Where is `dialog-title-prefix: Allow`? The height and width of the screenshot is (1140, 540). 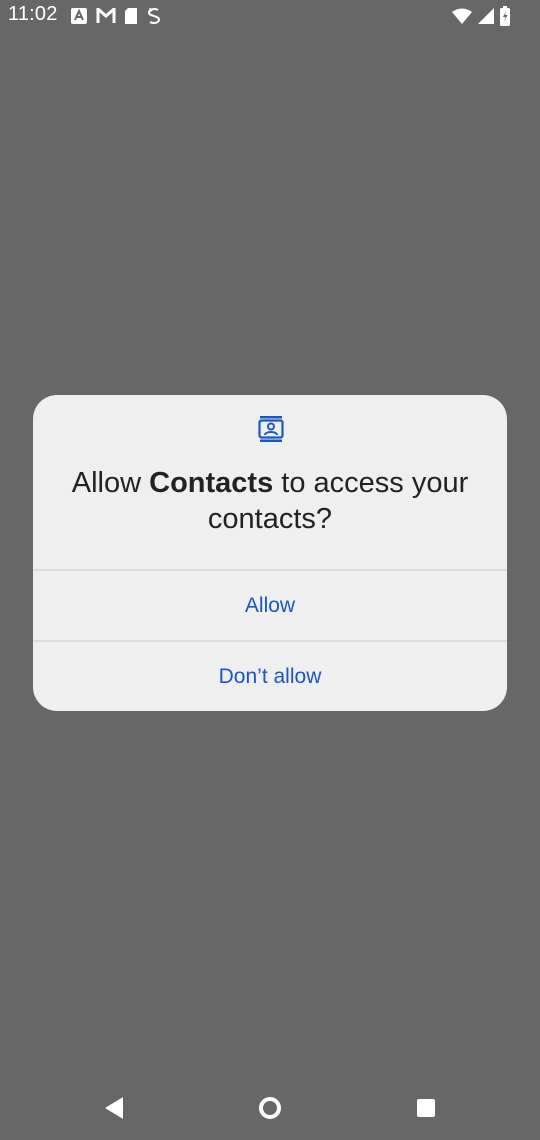 dialog-title-prefix: Allow is located at coordinates (110, 483).